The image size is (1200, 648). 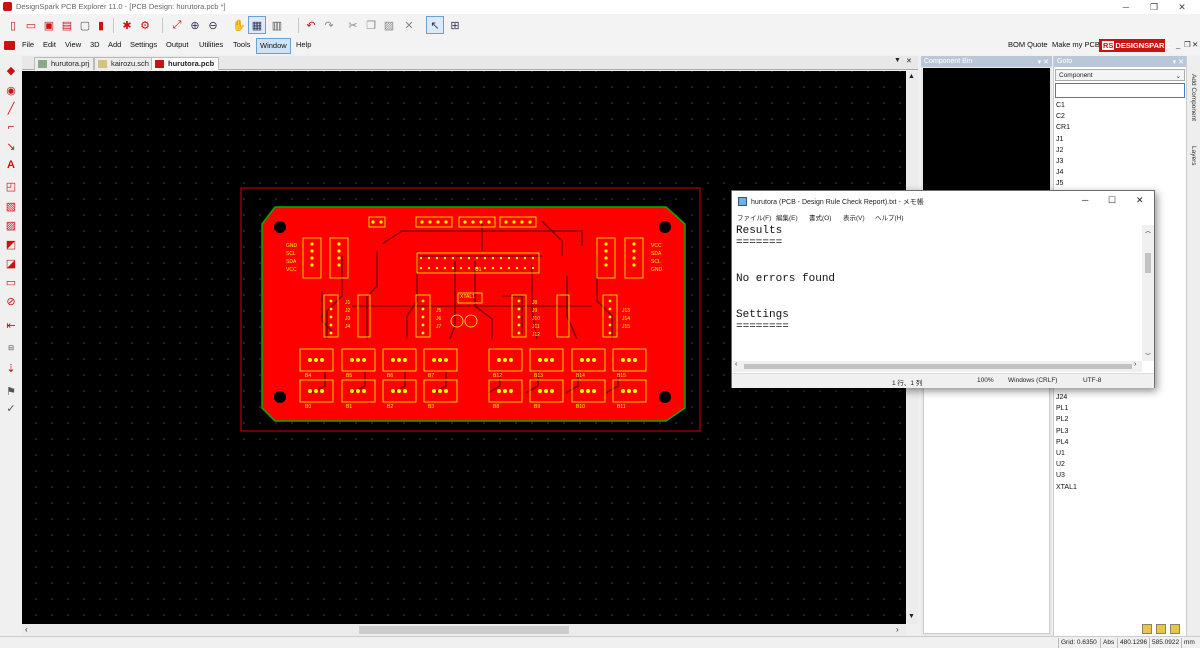 I want to click on tab-pcb: hurutora.pcb, so click(x=185, y=63).